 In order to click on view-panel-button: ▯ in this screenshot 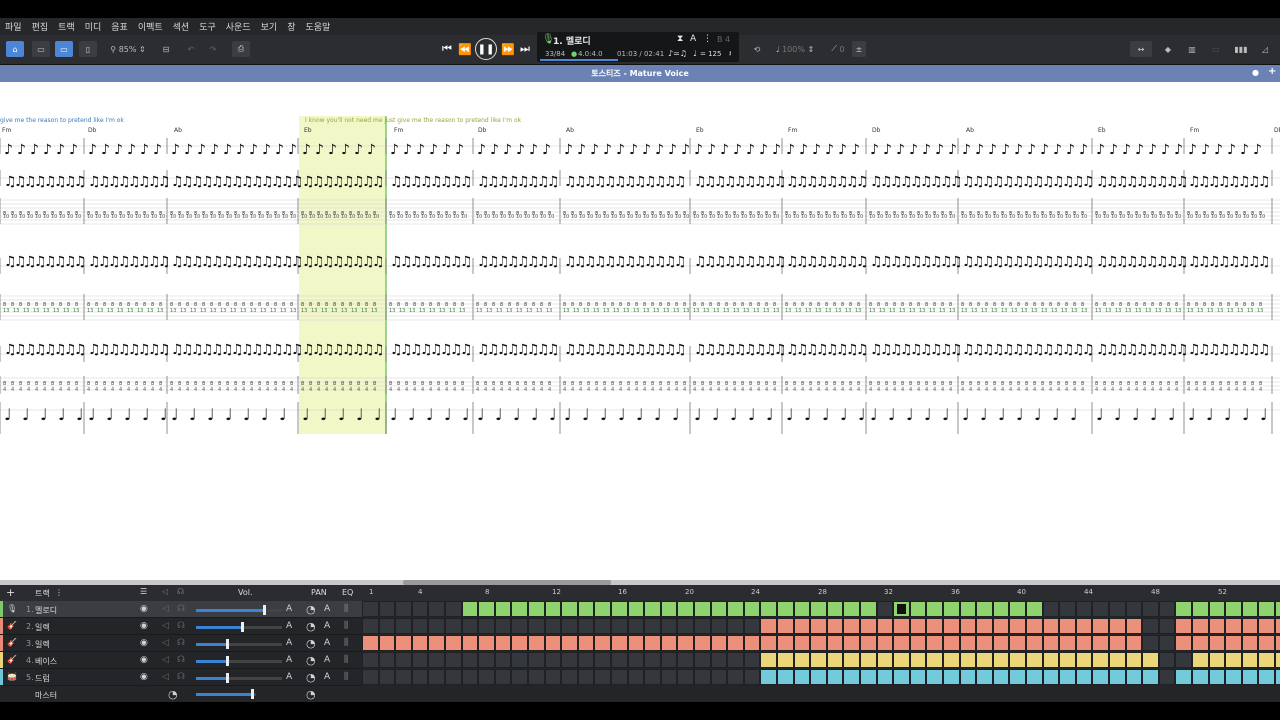, I will do `click(88, 49)`.